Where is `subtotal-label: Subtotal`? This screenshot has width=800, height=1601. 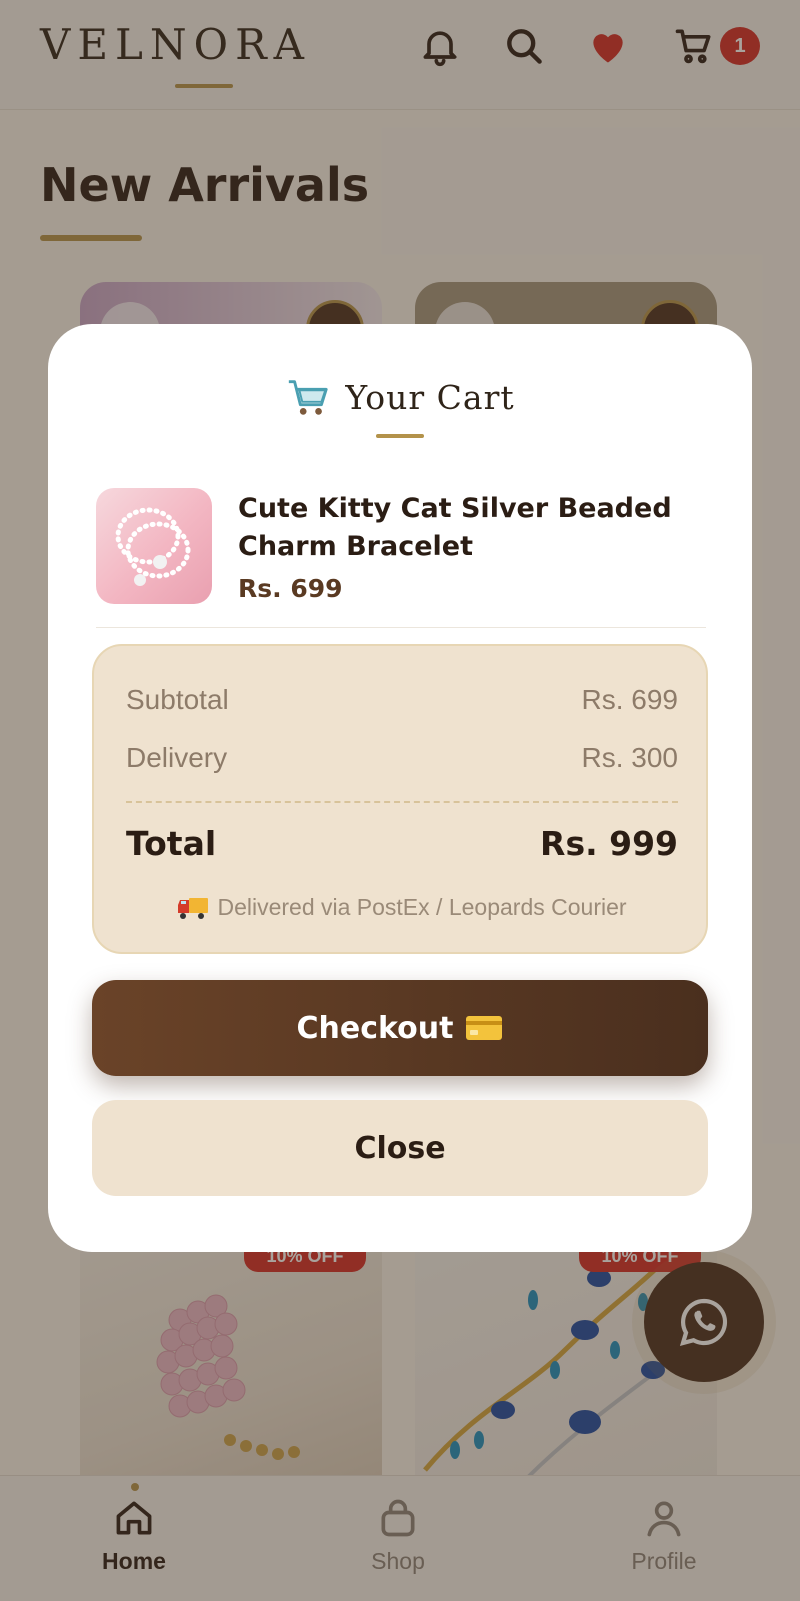 subtotal-label: Subtotal is located at coordinates (177, 699).